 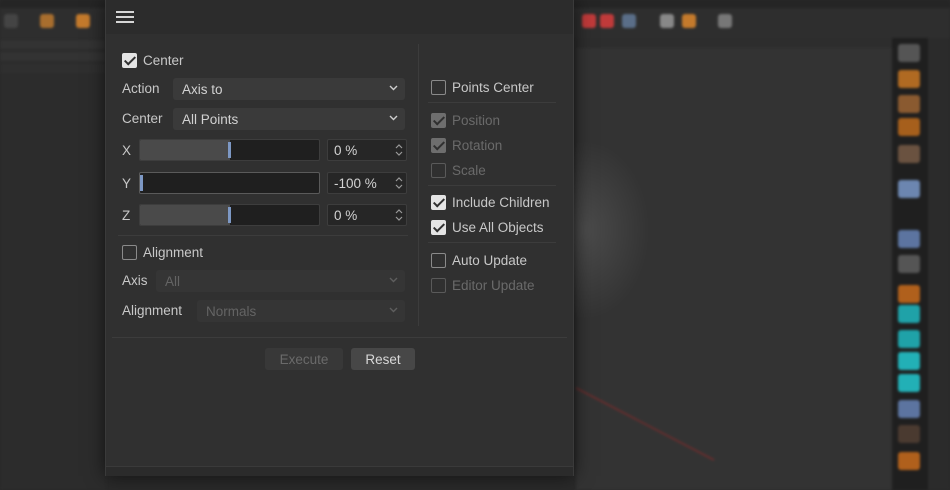 What do you see at coordinates (438, 285) in the screenshot?
I see `editor-update-checkbox` at bounding box center [438, 285].